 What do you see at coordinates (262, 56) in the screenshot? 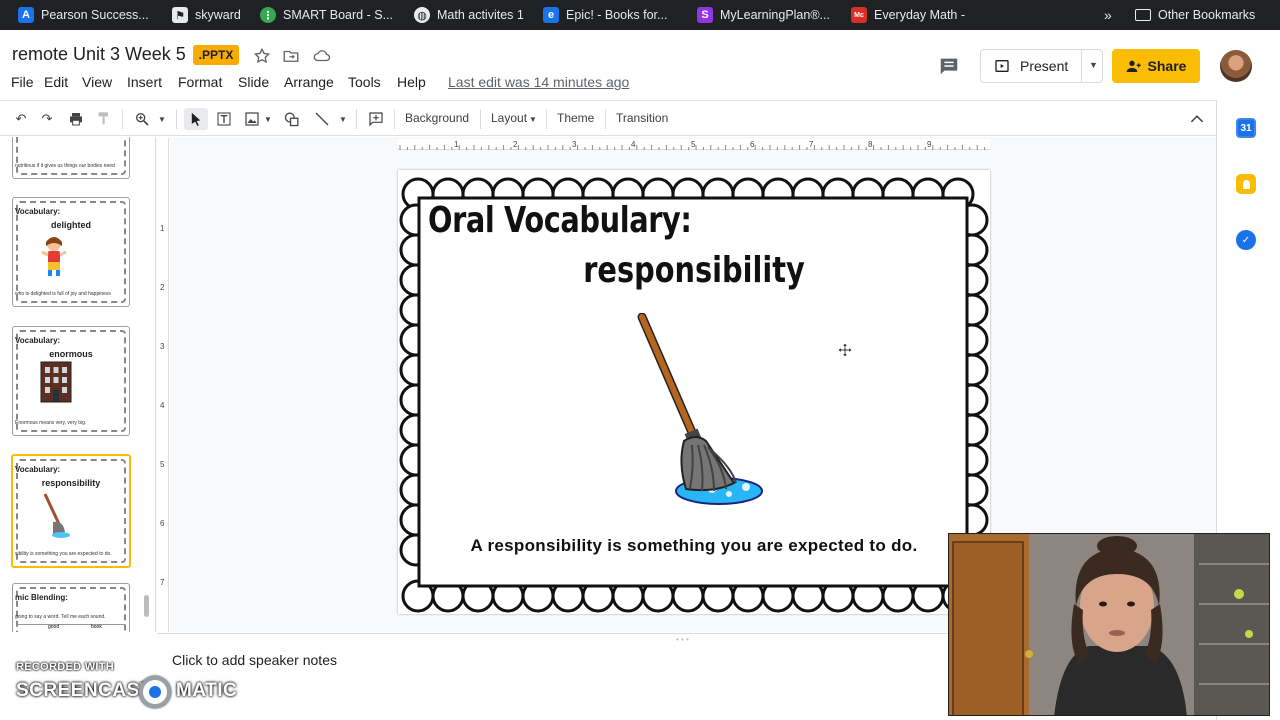
I see `star-icon` at bounding box center [262, 56].